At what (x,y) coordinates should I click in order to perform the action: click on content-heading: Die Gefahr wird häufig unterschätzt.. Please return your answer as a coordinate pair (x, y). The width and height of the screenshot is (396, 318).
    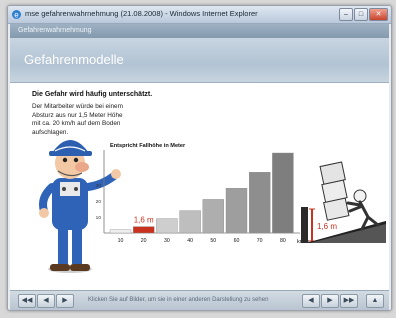
    Looking at the image, I should click on (92, 94).